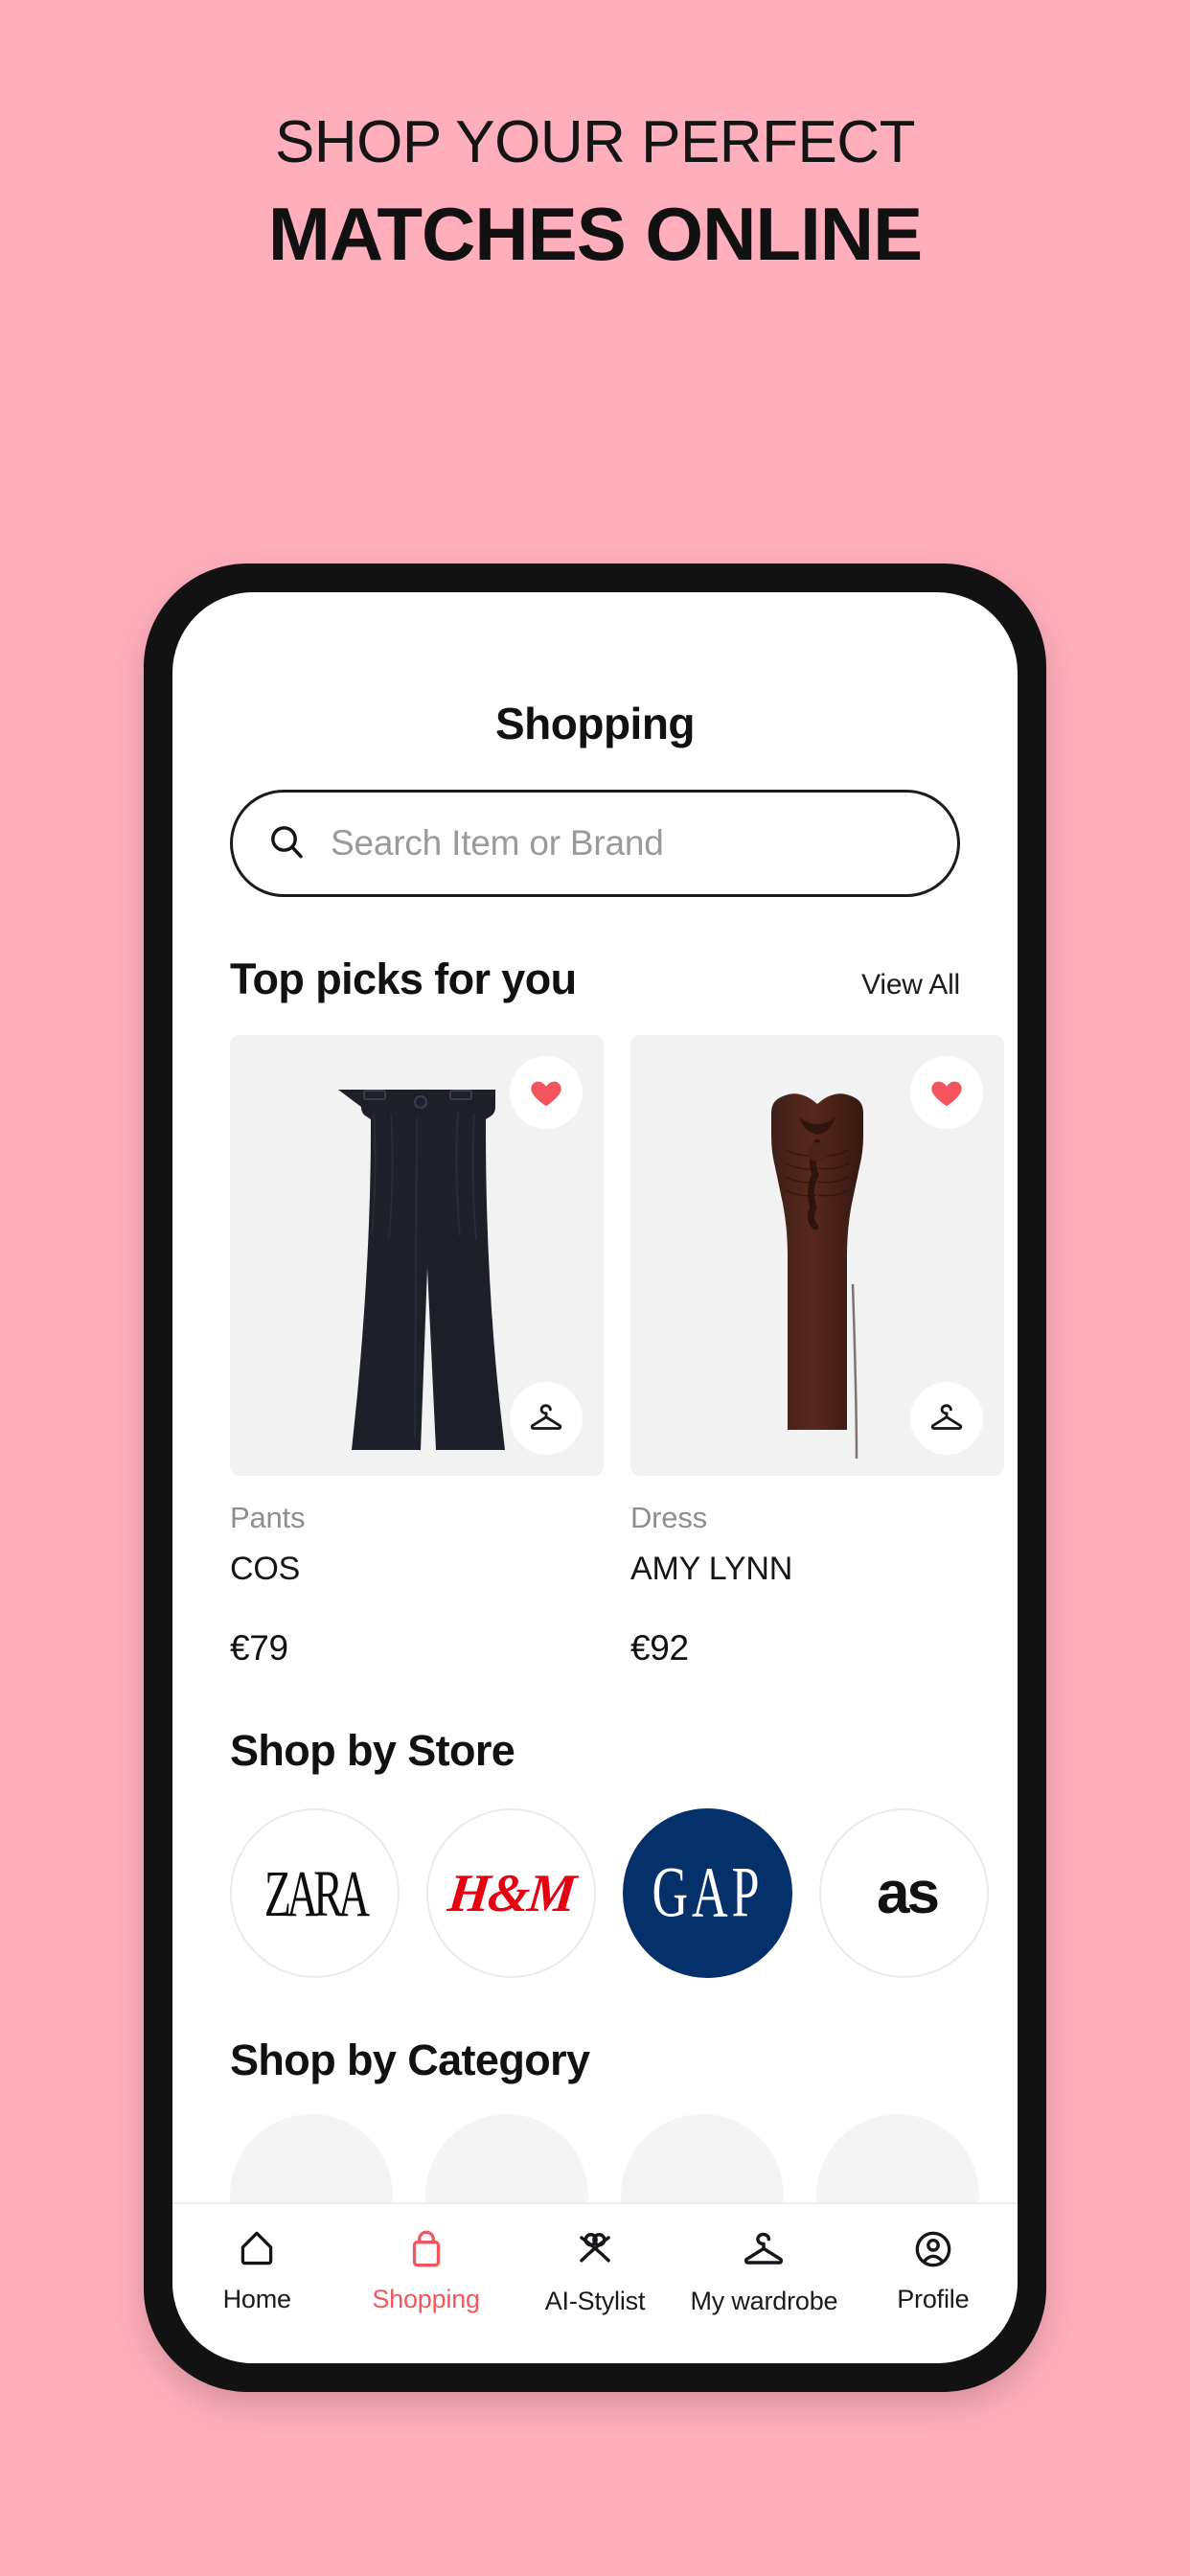  I want to click on gap-logo: GAP, so click(708, 1893).